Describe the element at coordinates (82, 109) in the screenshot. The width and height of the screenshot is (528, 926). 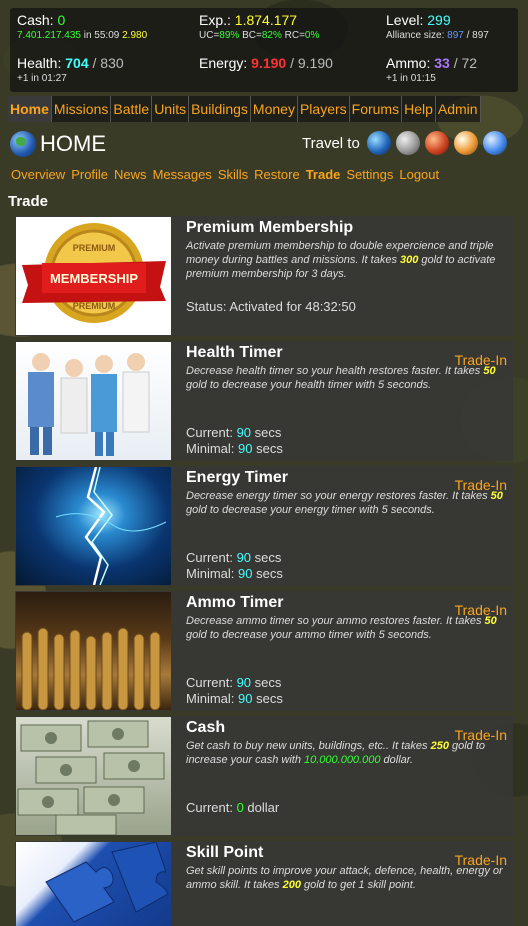
I see `nav-missions: Missions` at that location.